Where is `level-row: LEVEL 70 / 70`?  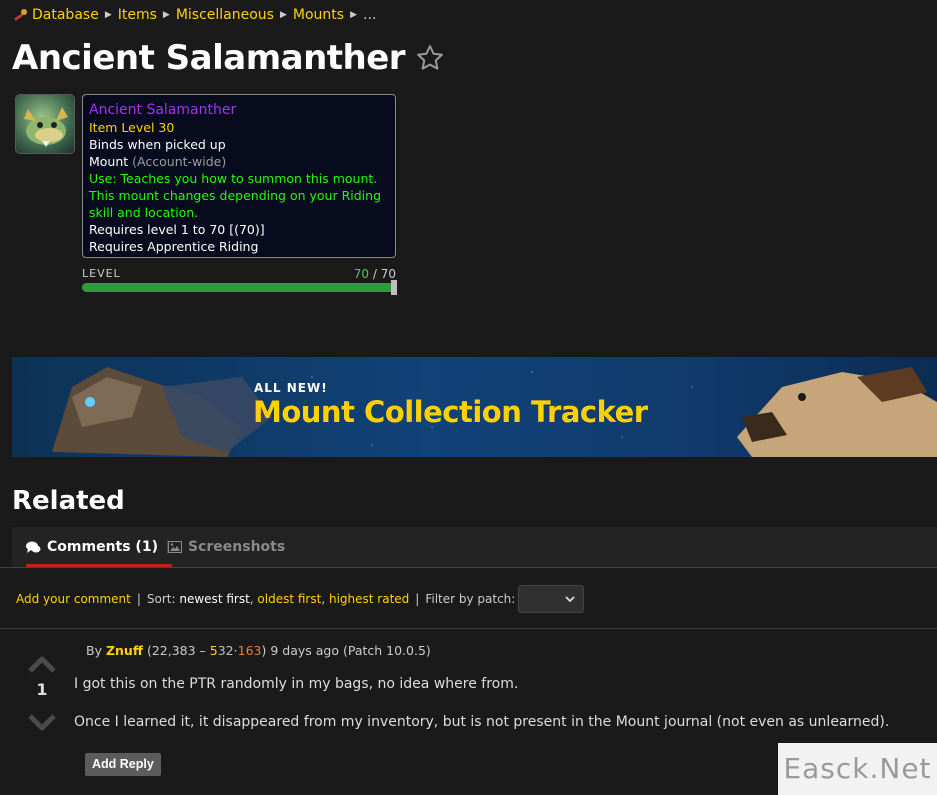 level-row: LEVEL 70 / 70 is located at coordinates (239, 274).